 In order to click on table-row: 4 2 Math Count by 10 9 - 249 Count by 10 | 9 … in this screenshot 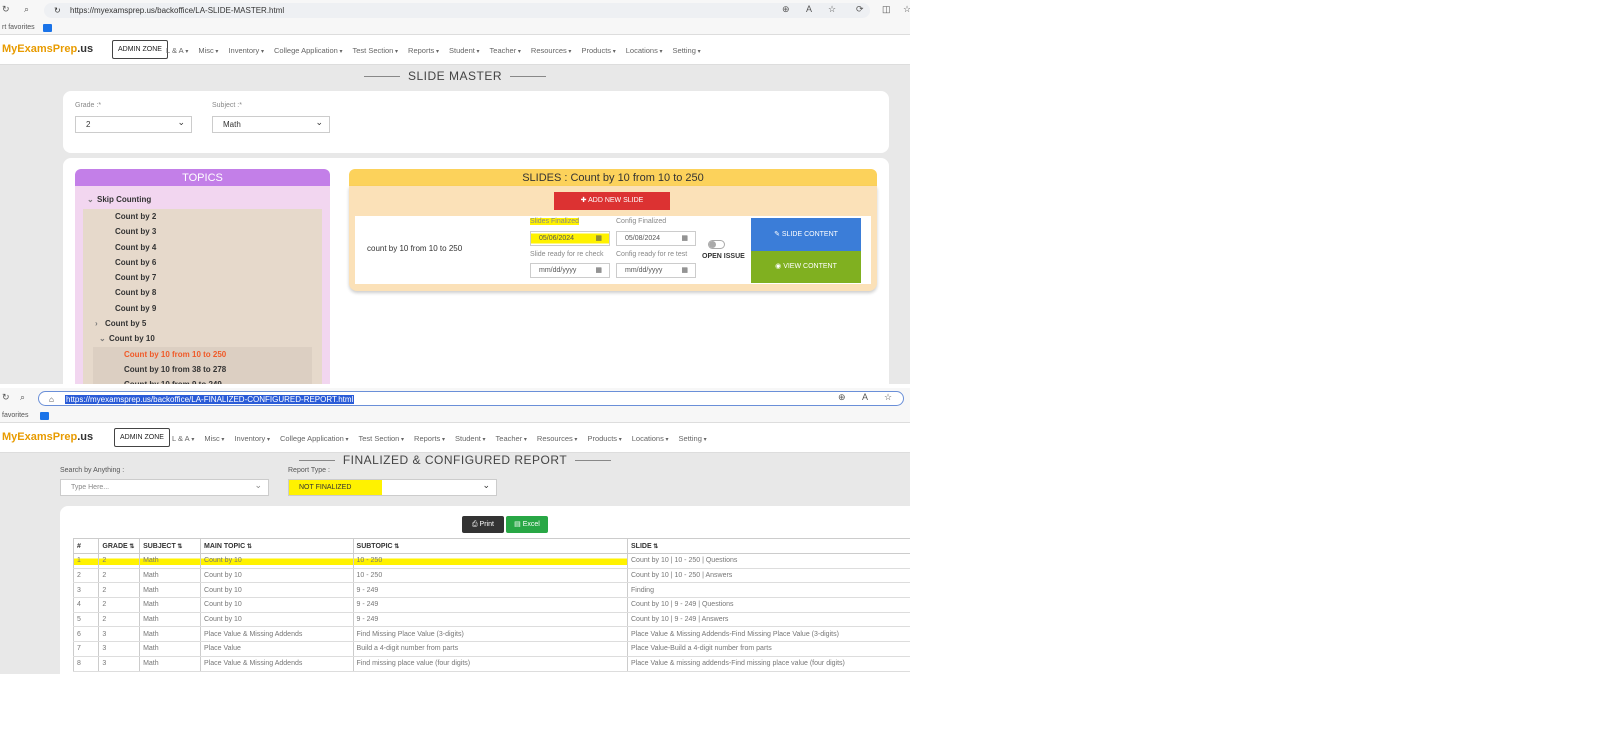, I will do `click(491, 605)`.